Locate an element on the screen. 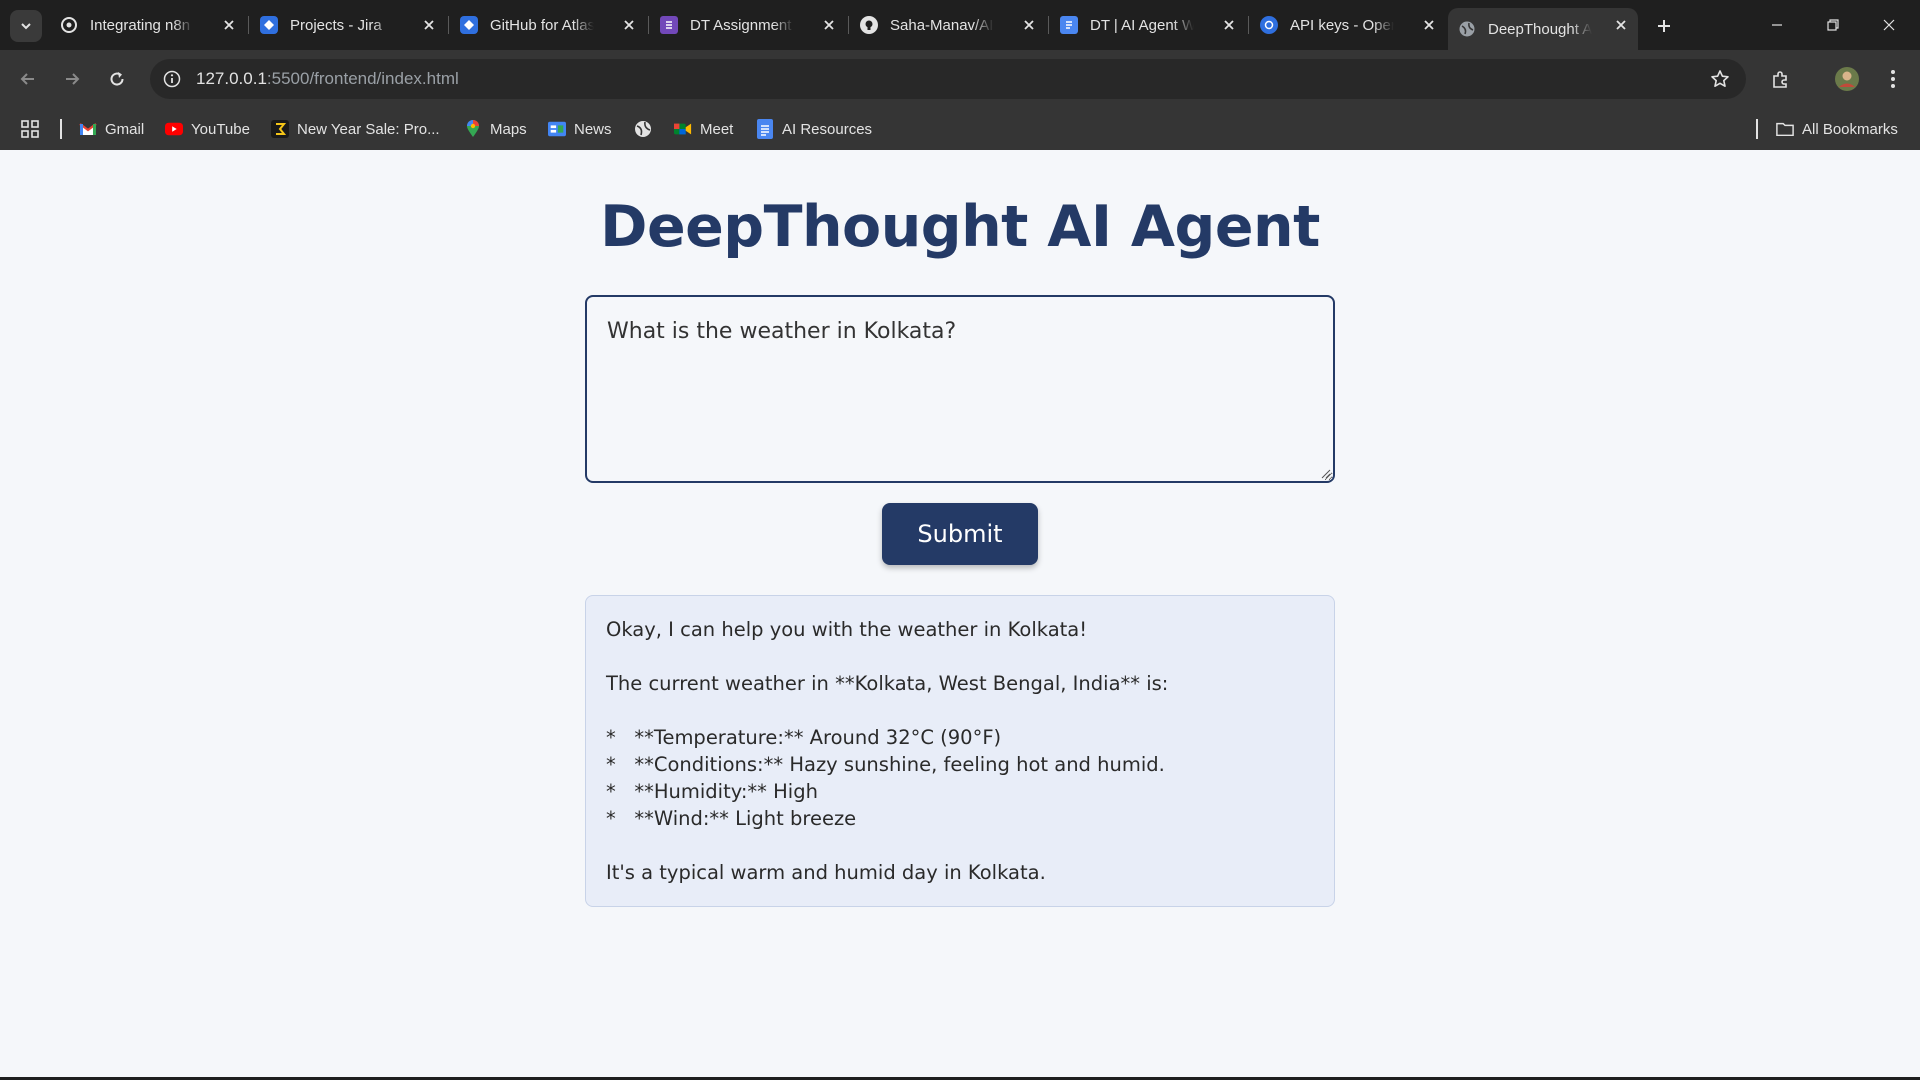  github-icon is located at coordinates (869, 25).